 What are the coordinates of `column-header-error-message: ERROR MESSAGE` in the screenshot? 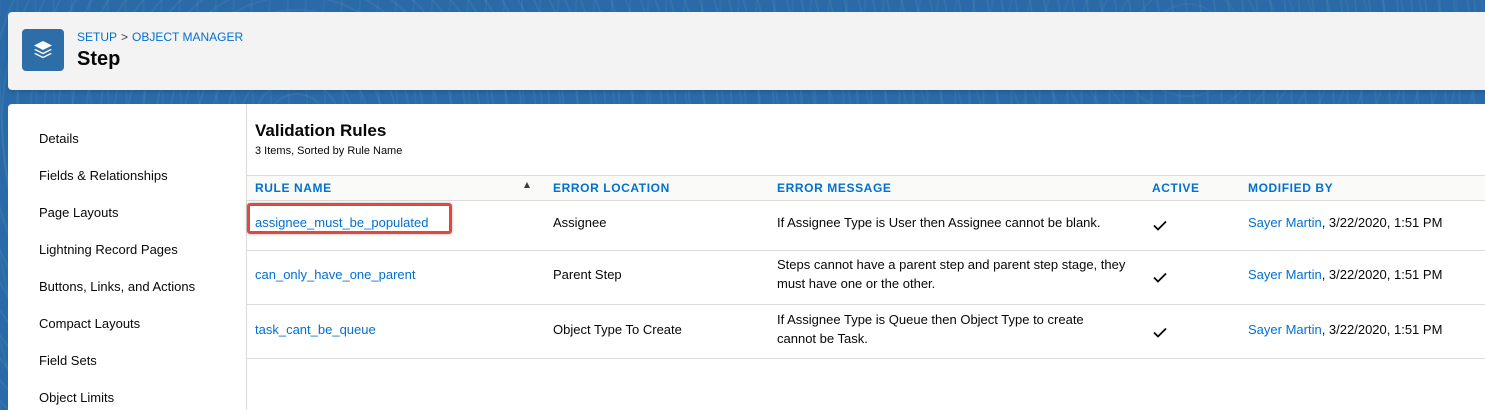 It's located at (834, 188).